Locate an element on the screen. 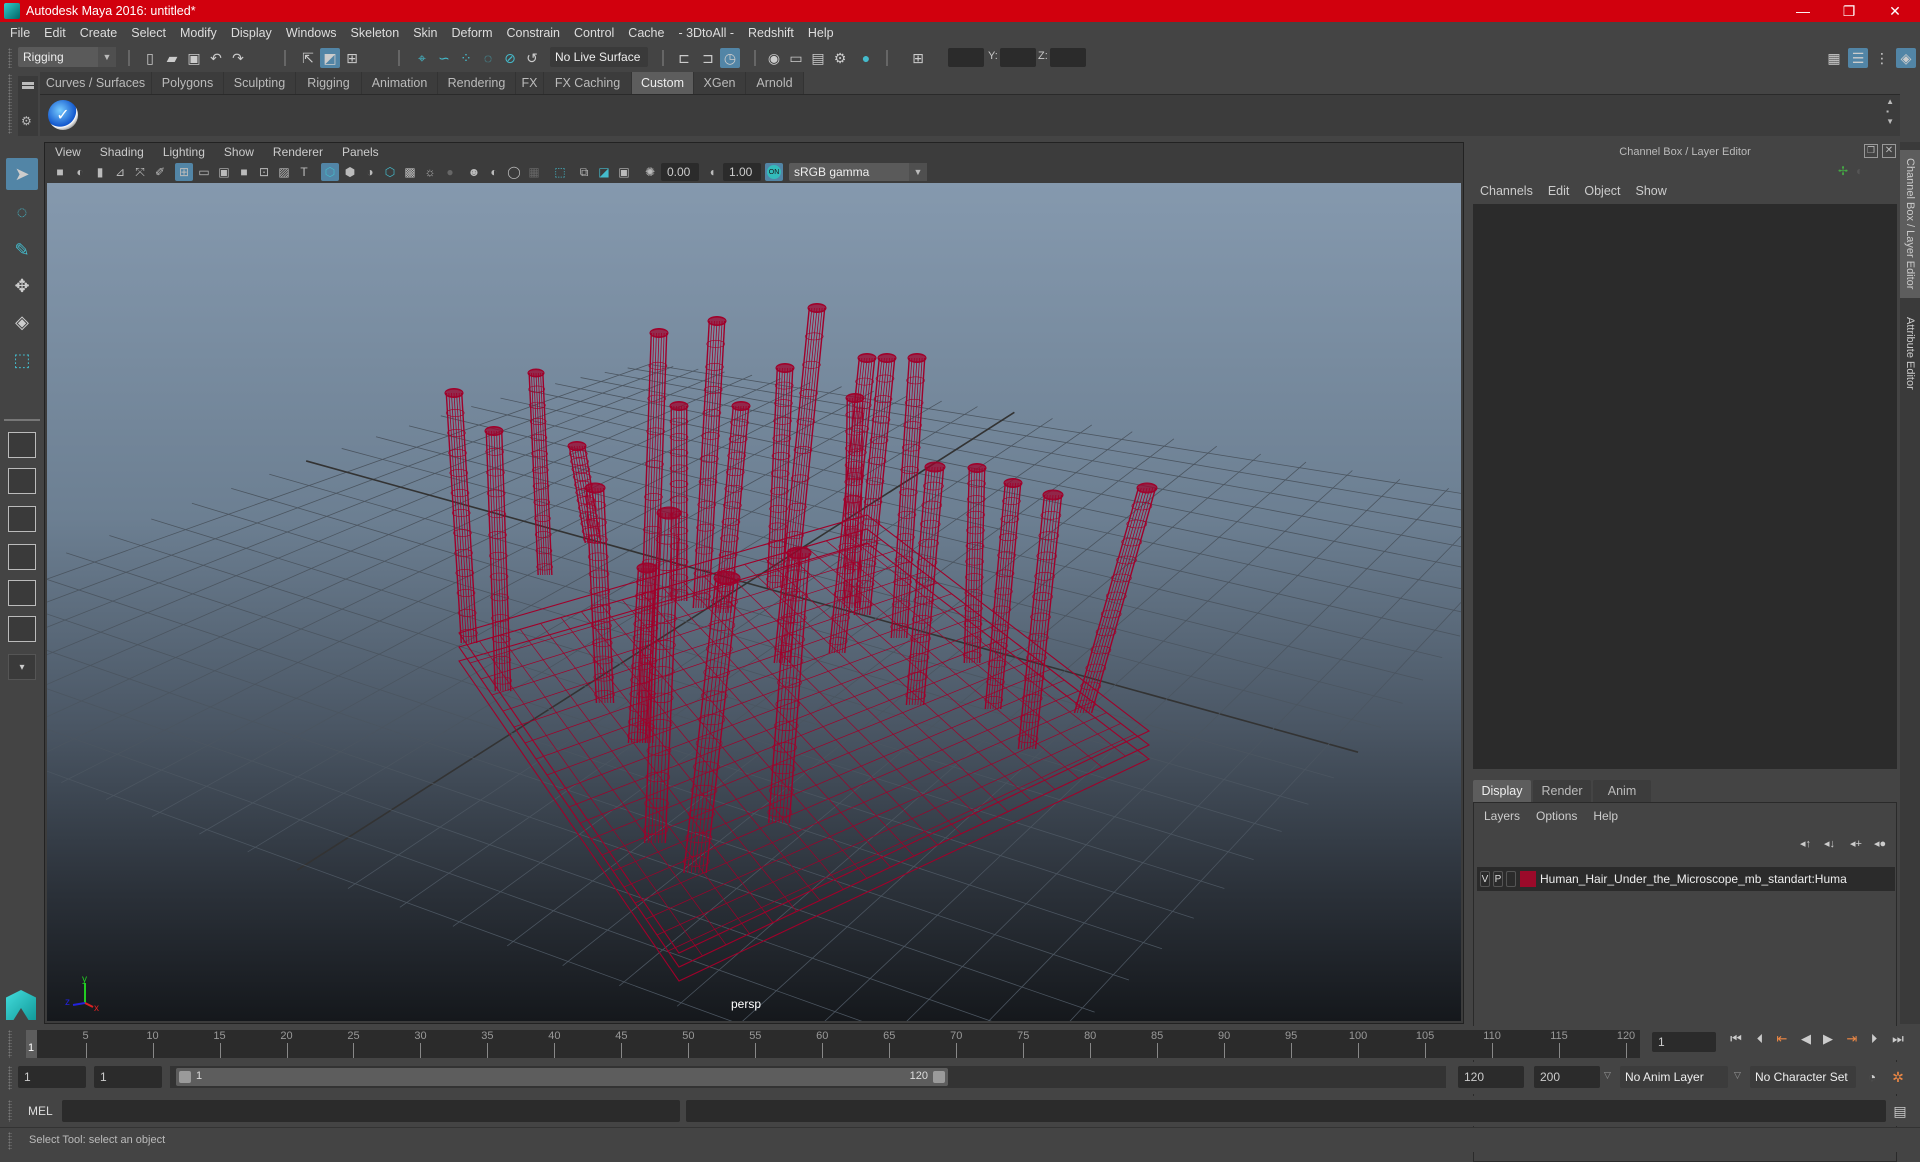 This screenshot has height=1162, width=1920. cb-menu-show: Show is located at coordinates (1651, 191).